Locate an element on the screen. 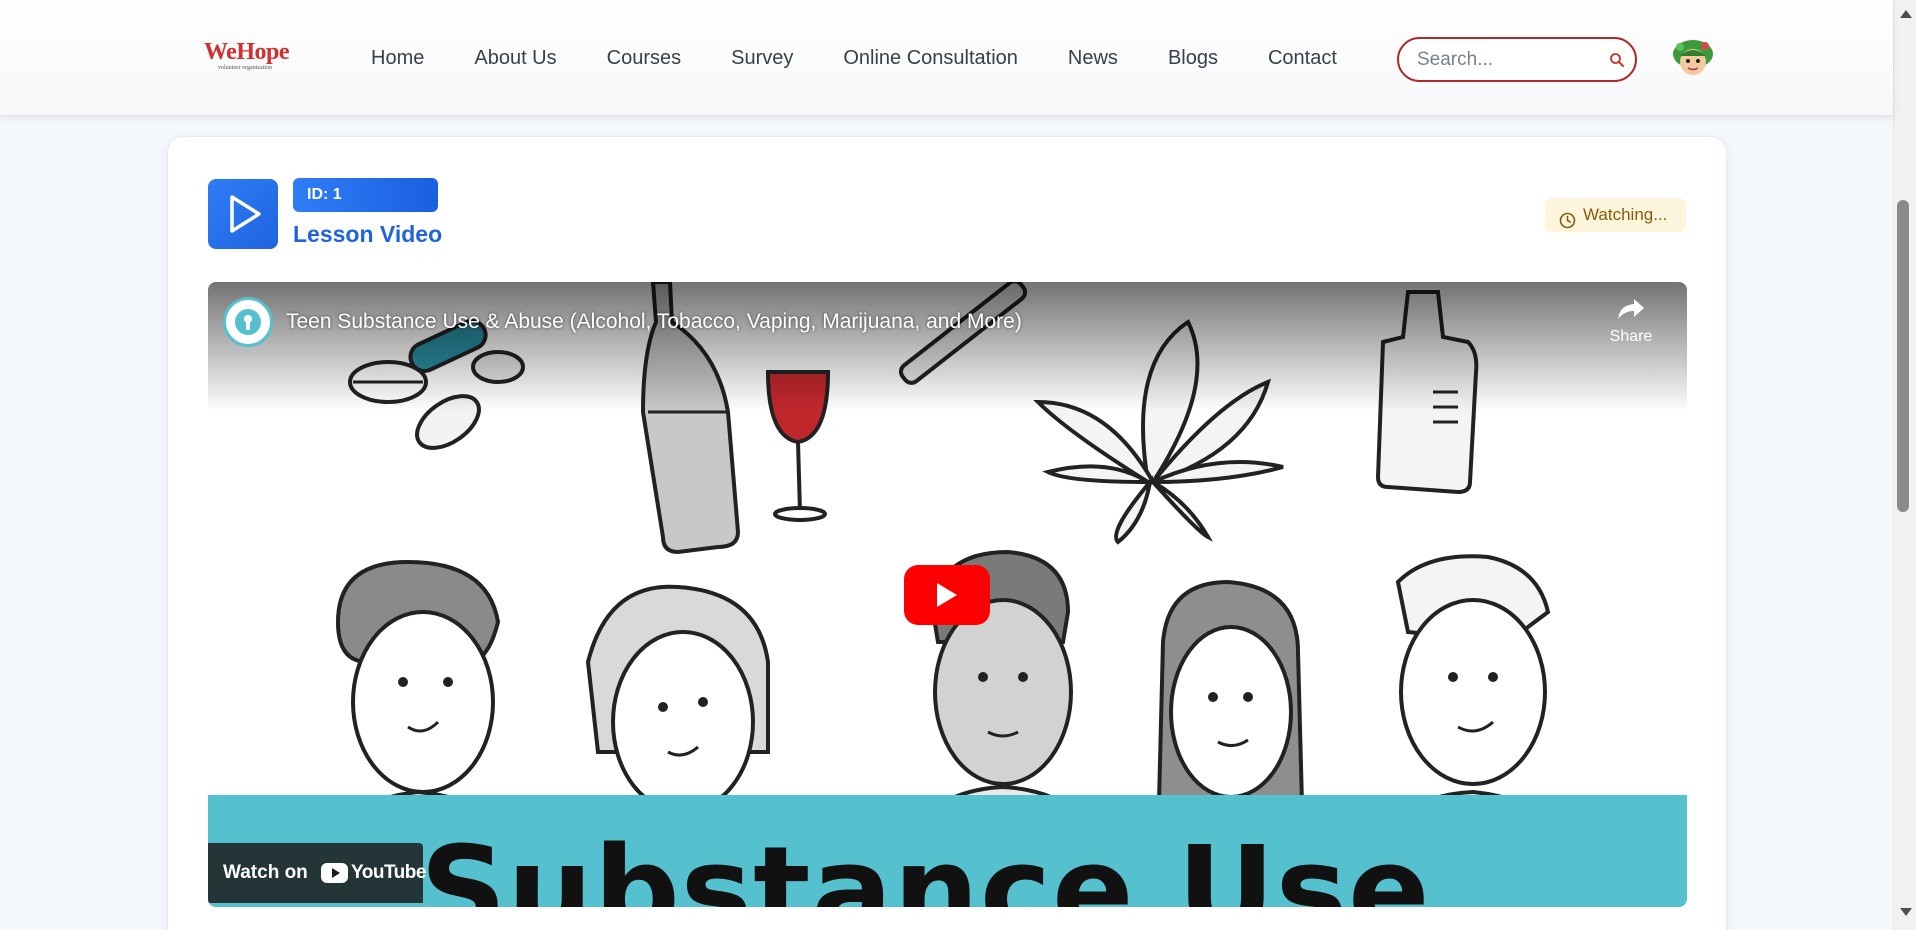 This screenshot has width=1916, height=930. nav-news: News is located at coordinates (1093, 58).